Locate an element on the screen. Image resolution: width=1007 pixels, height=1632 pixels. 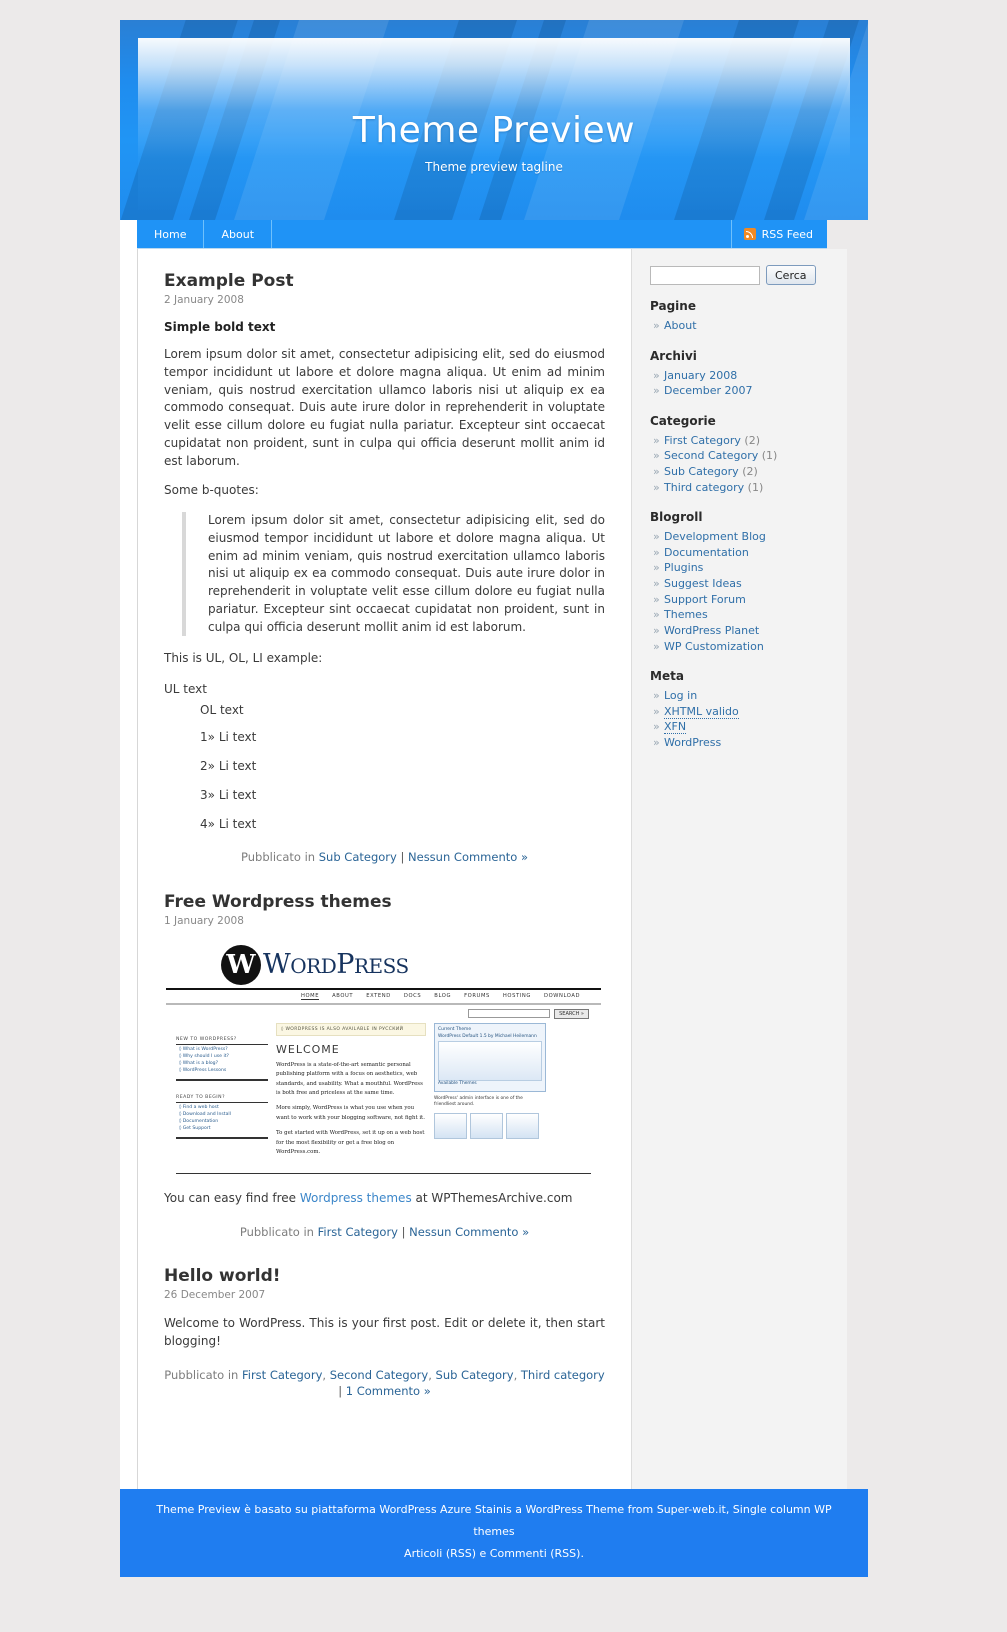
sidebar-list: » Log in » XHTML valido » XFN » WordPress is located at coordinates (740, 719).